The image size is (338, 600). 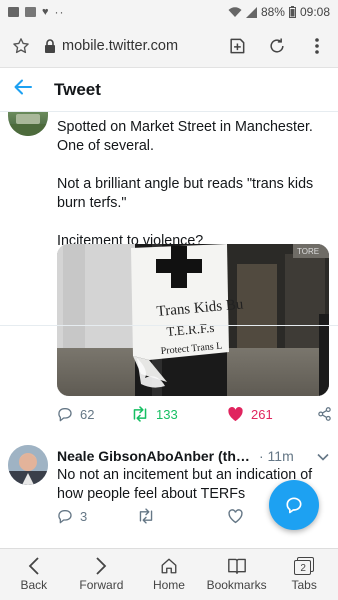 I want to click on bookmarks-icon, so click(x=236, y=566).